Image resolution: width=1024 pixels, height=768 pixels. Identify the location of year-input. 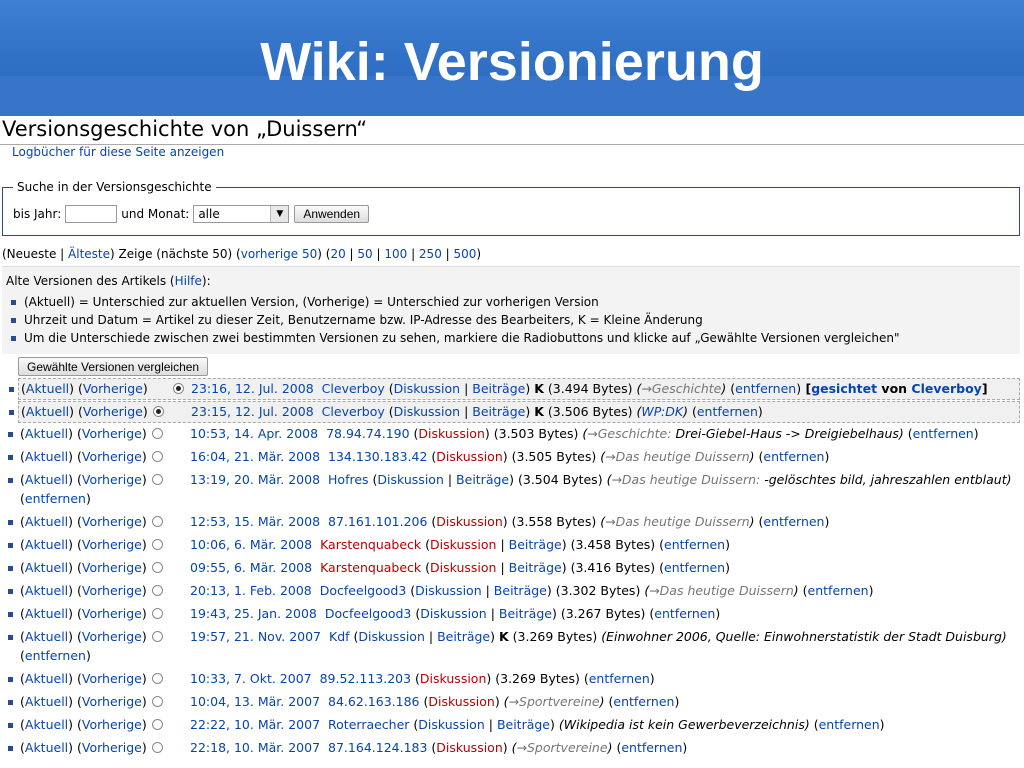
(91, 214).